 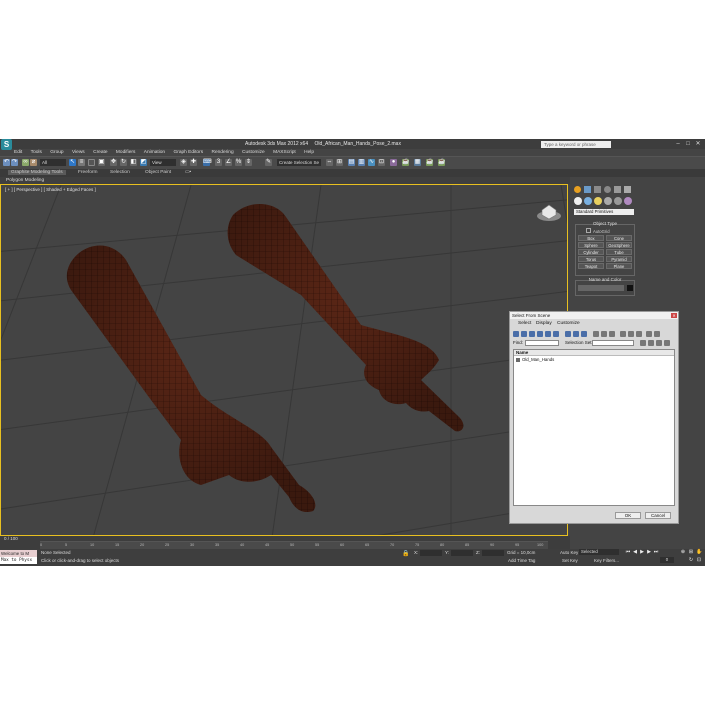 What do you see at coordinates (441, 162) in the screenshot?
I see `render-iterative-icon: ☕` at bounding box center [441, 162].